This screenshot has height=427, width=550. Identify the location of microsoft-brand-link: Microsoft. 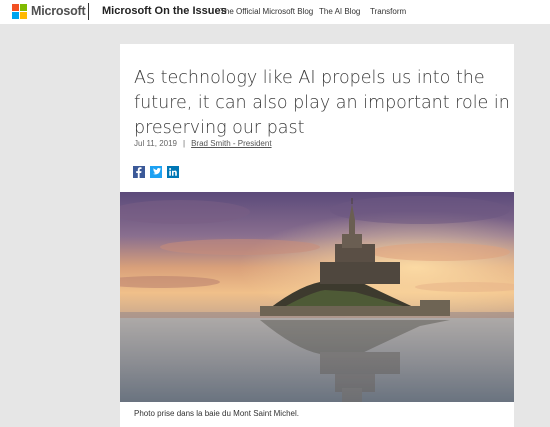
(58, 11).